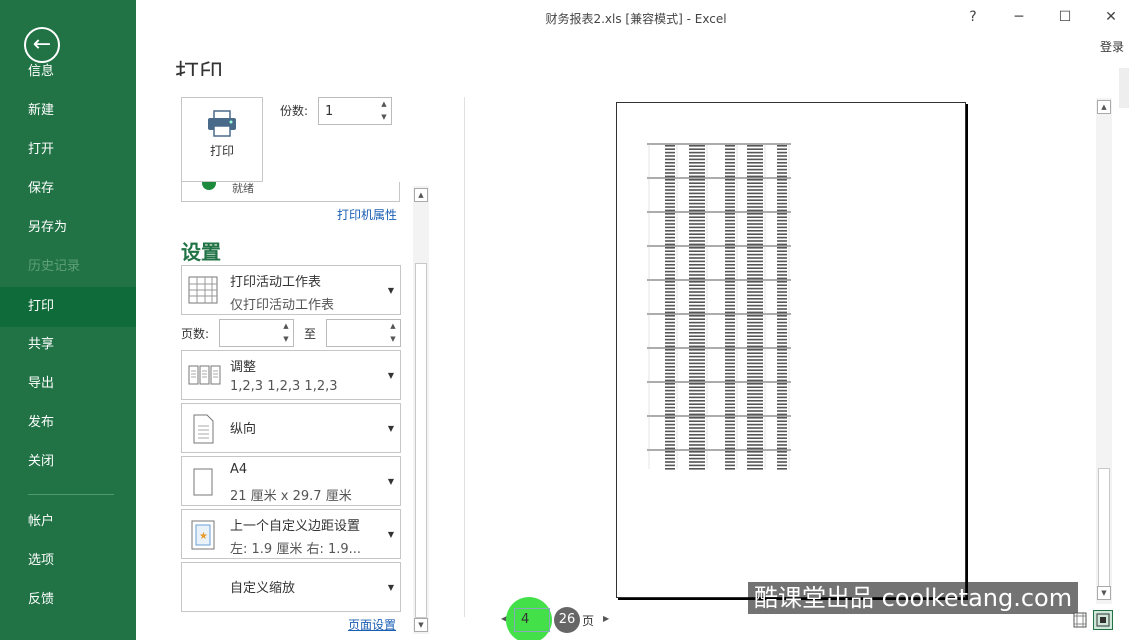 The width and height of the screenshot is (1136, 640). Describe the element at coordinates (68, 522) in the screenshot. I see `nav-account: 帐户` at that location.